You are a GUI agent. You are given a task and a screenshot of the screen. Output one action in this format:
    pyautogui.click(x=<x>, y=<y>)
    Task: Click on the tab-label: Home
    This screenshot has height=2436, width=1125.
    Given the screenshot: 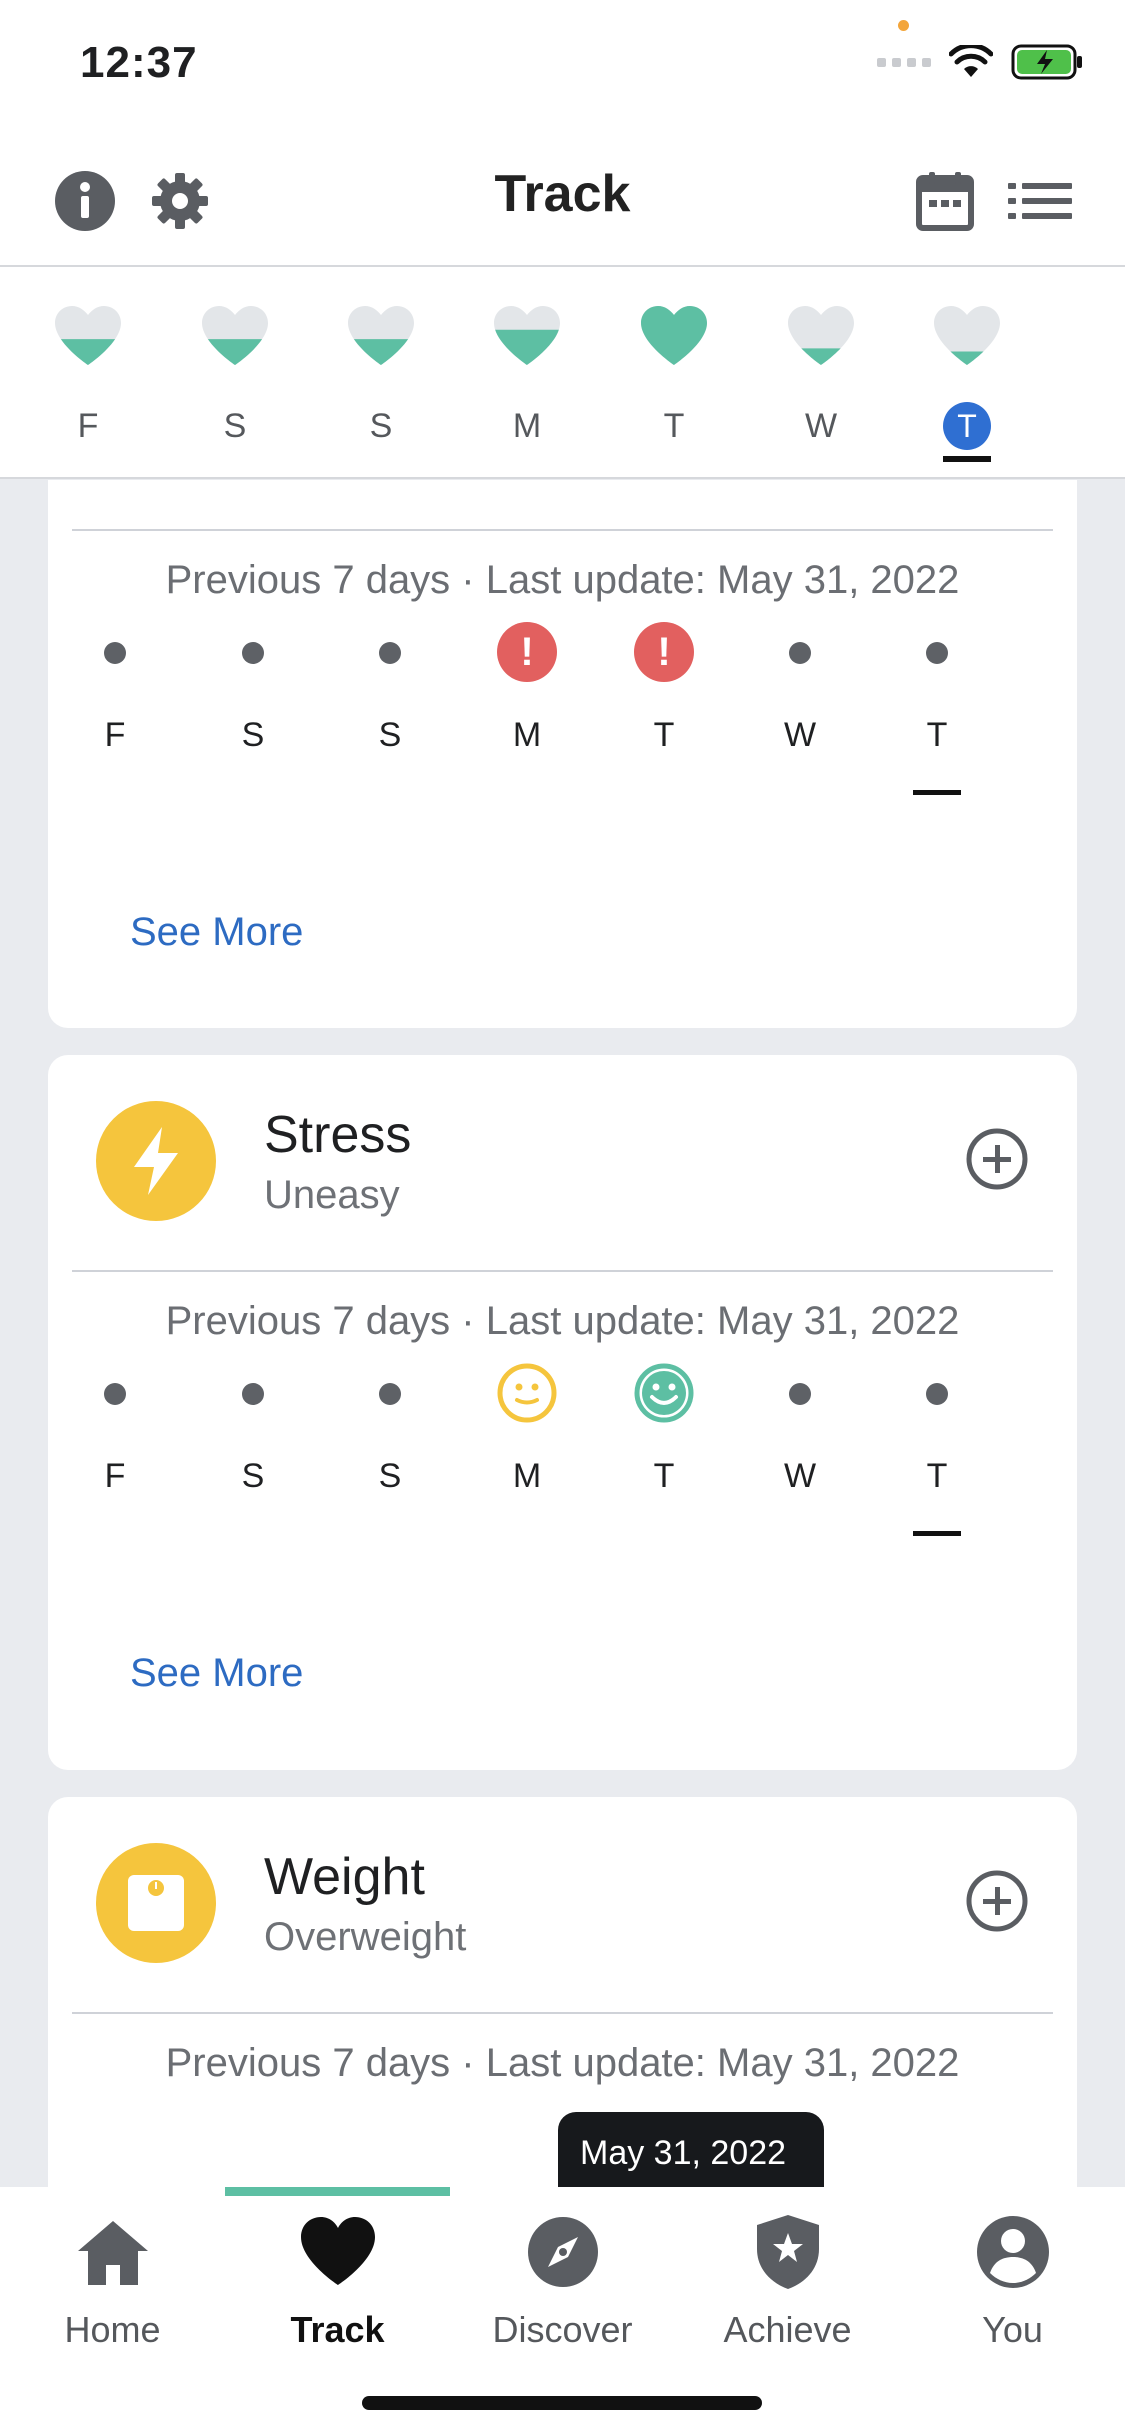 What is the action you would take?
    pyautogui.click(x=112, y=2329)
    